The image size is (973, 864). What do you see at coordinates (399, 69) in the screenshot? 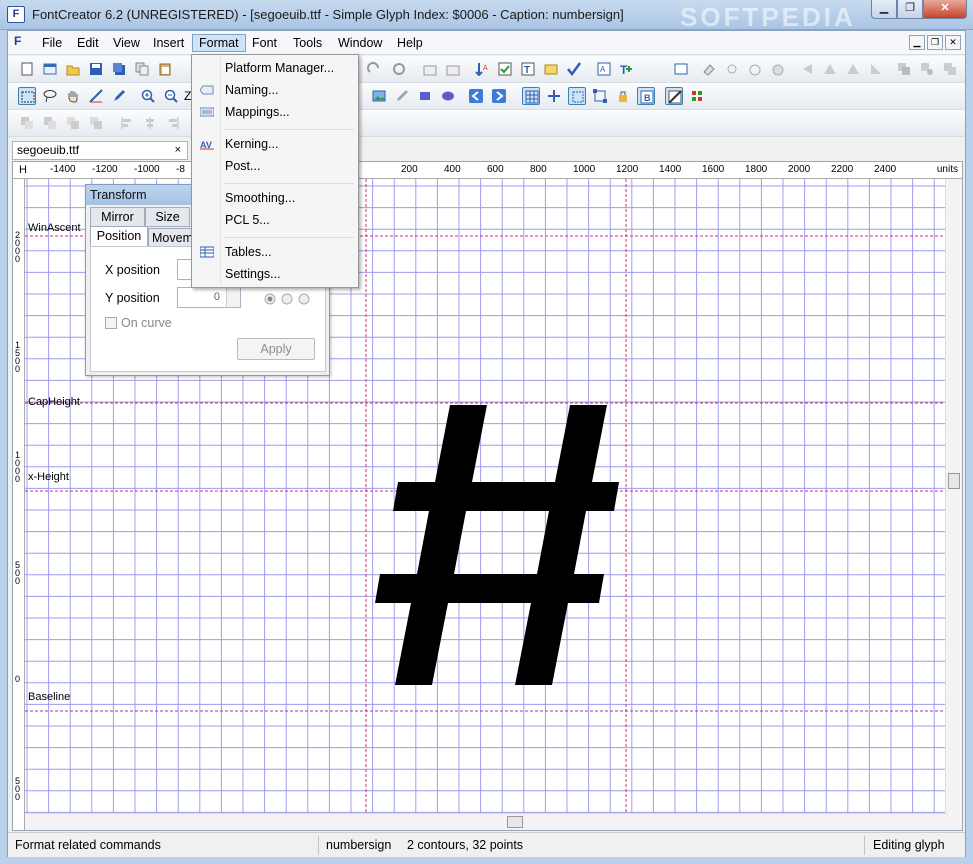
I see `refresh-button` at bounding box center [399, 69].